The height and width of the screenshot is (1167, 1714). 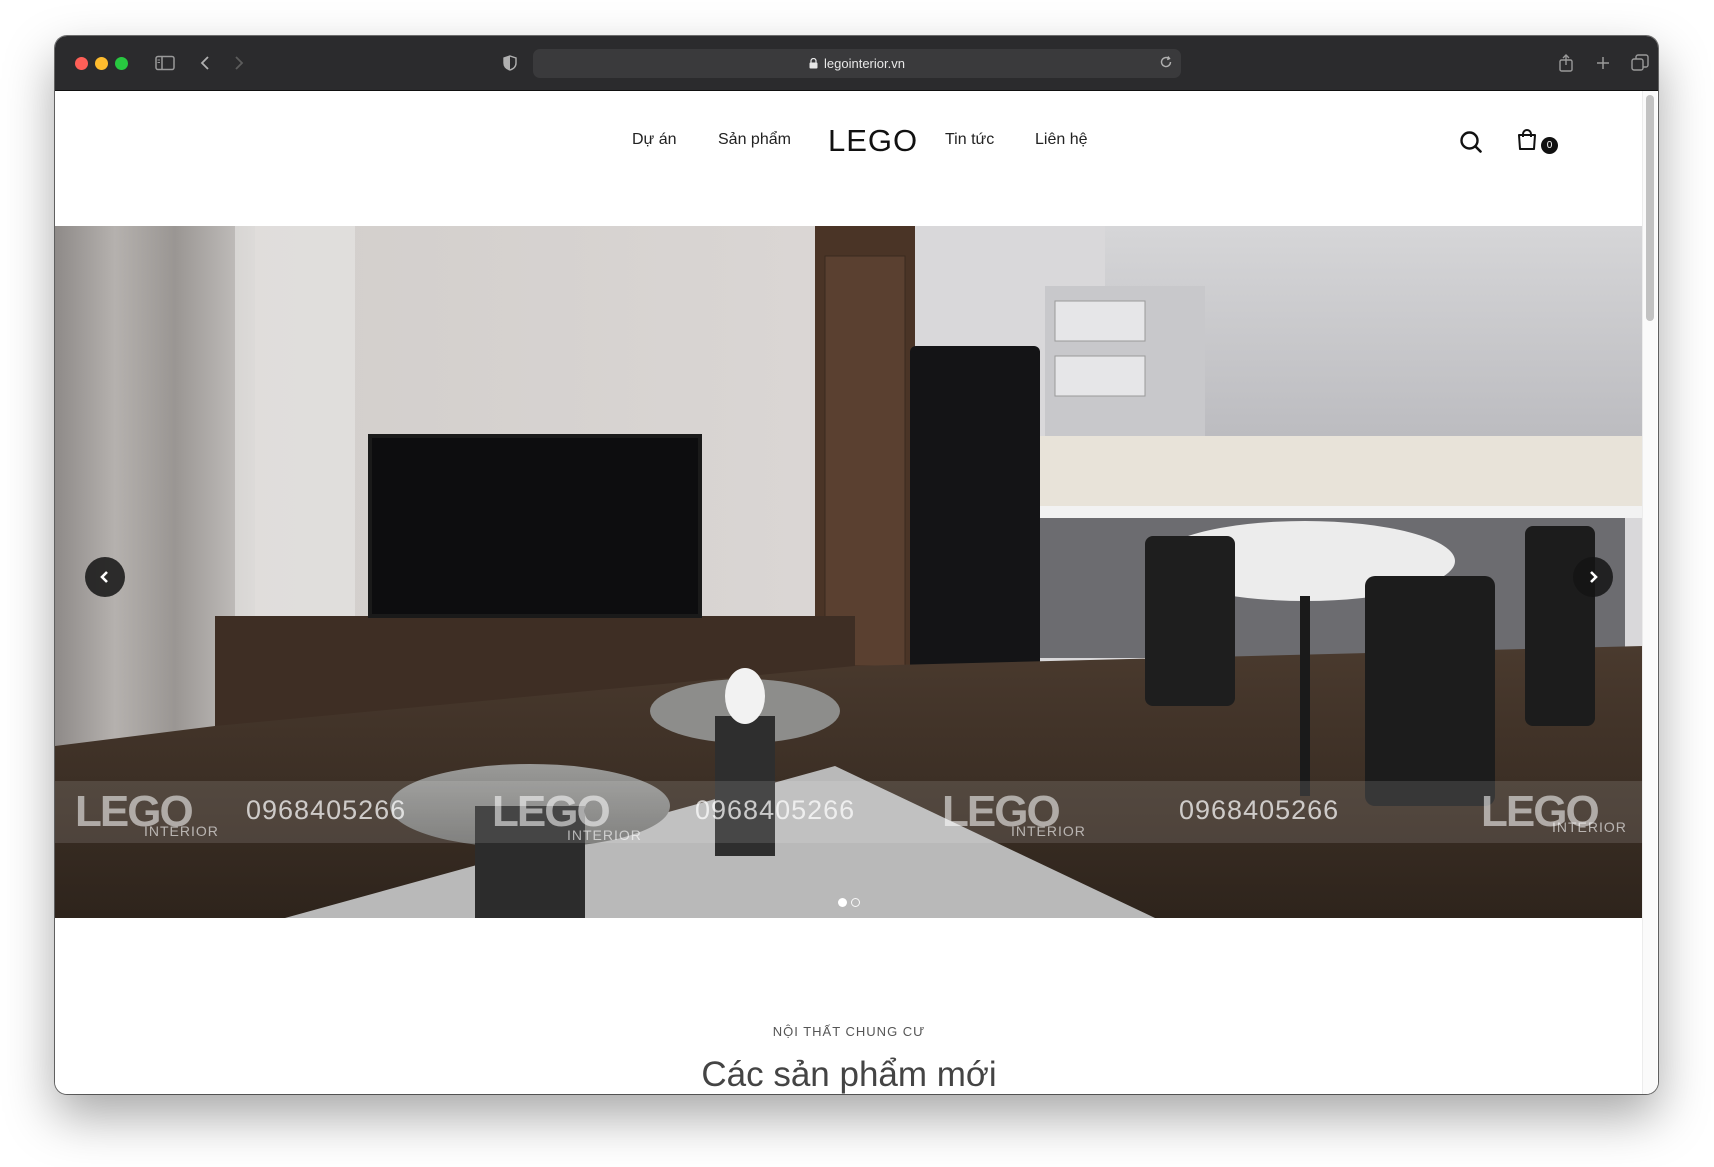 I want to click on site-header: Dự án Sản phẩm LEGO Tin tức Liên hệ 0, so click(x=849, y=141).